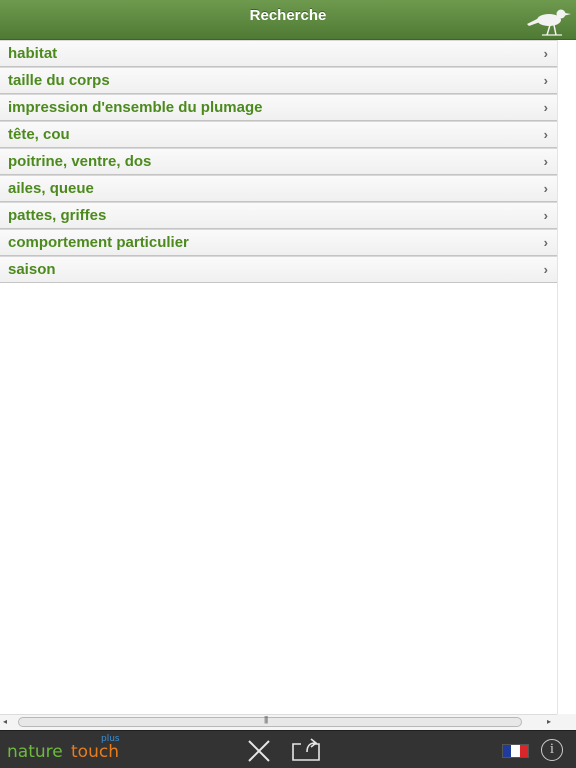 The image size is (576, 768). I want to click on flag-fr-icon, so click(515, 751).